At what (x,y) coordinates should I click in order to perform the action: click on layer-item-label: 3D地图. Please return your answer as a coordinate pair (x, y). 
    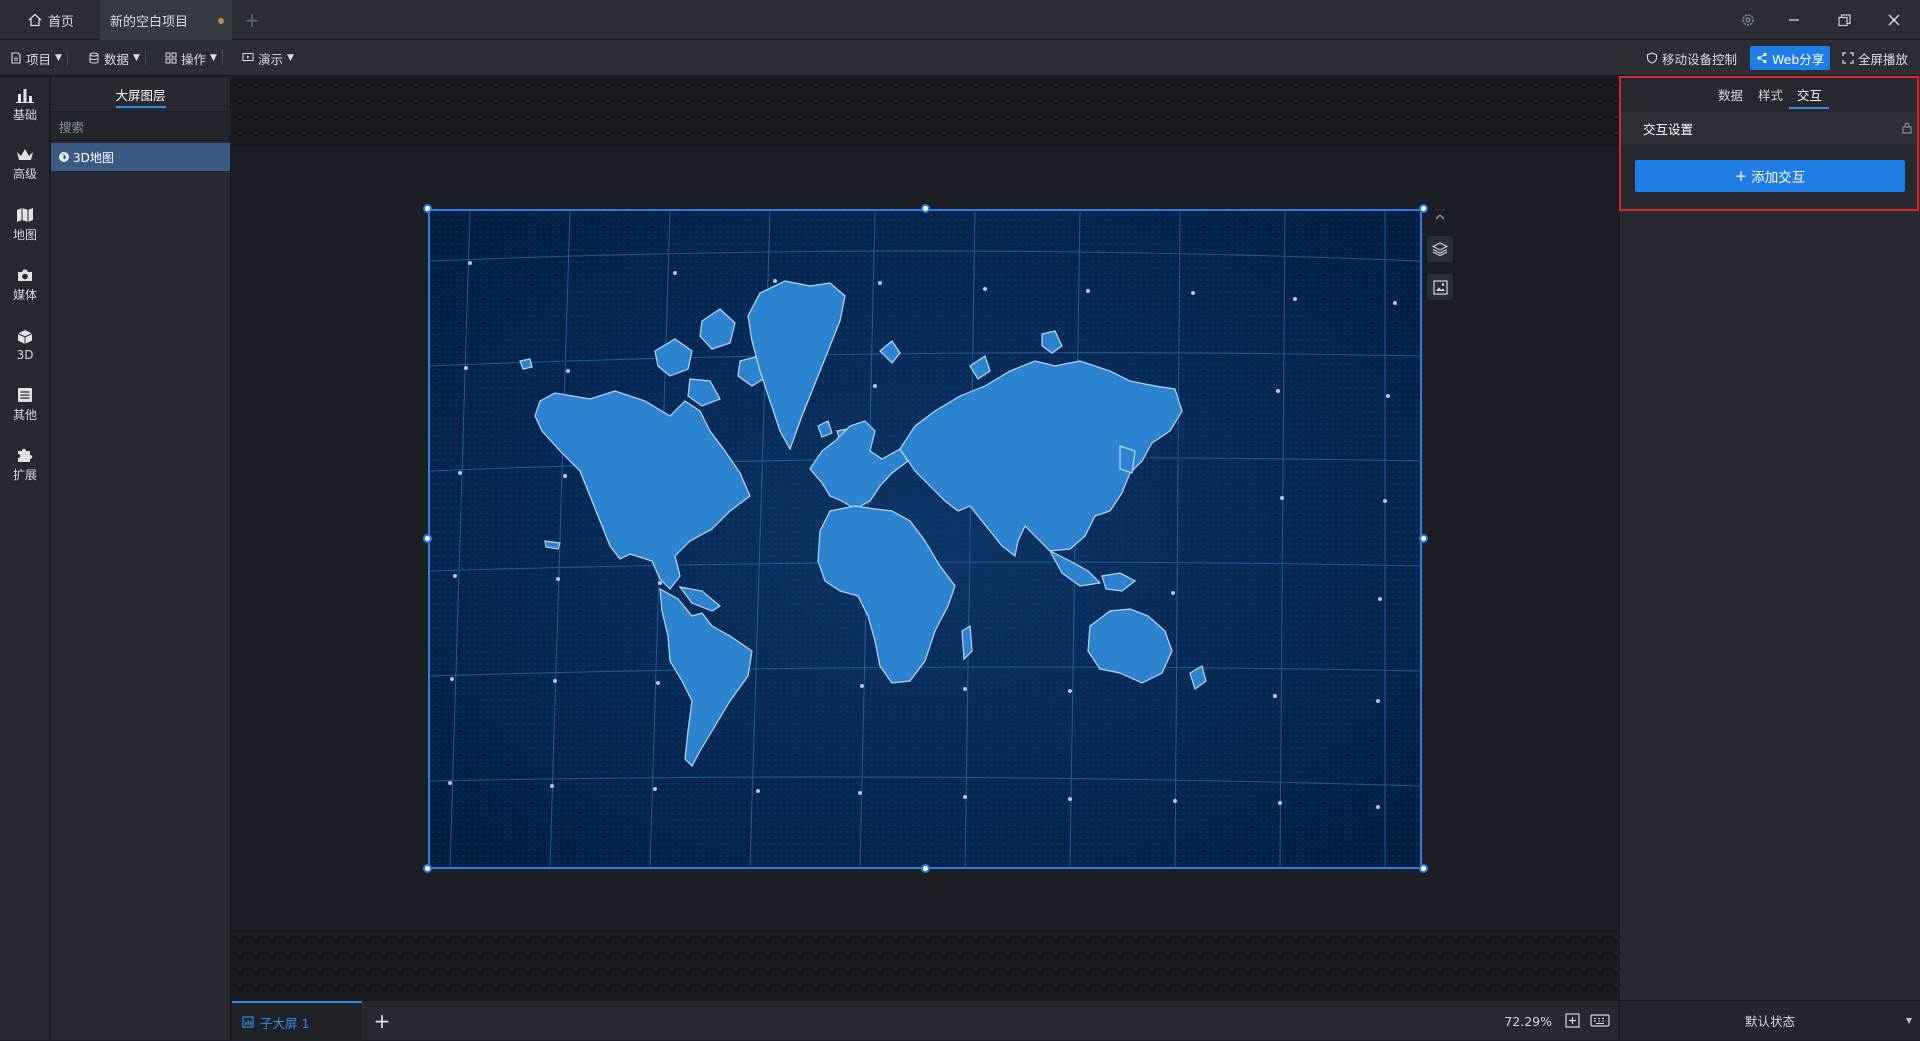
    Looking at the image, I should click on (93, 157).